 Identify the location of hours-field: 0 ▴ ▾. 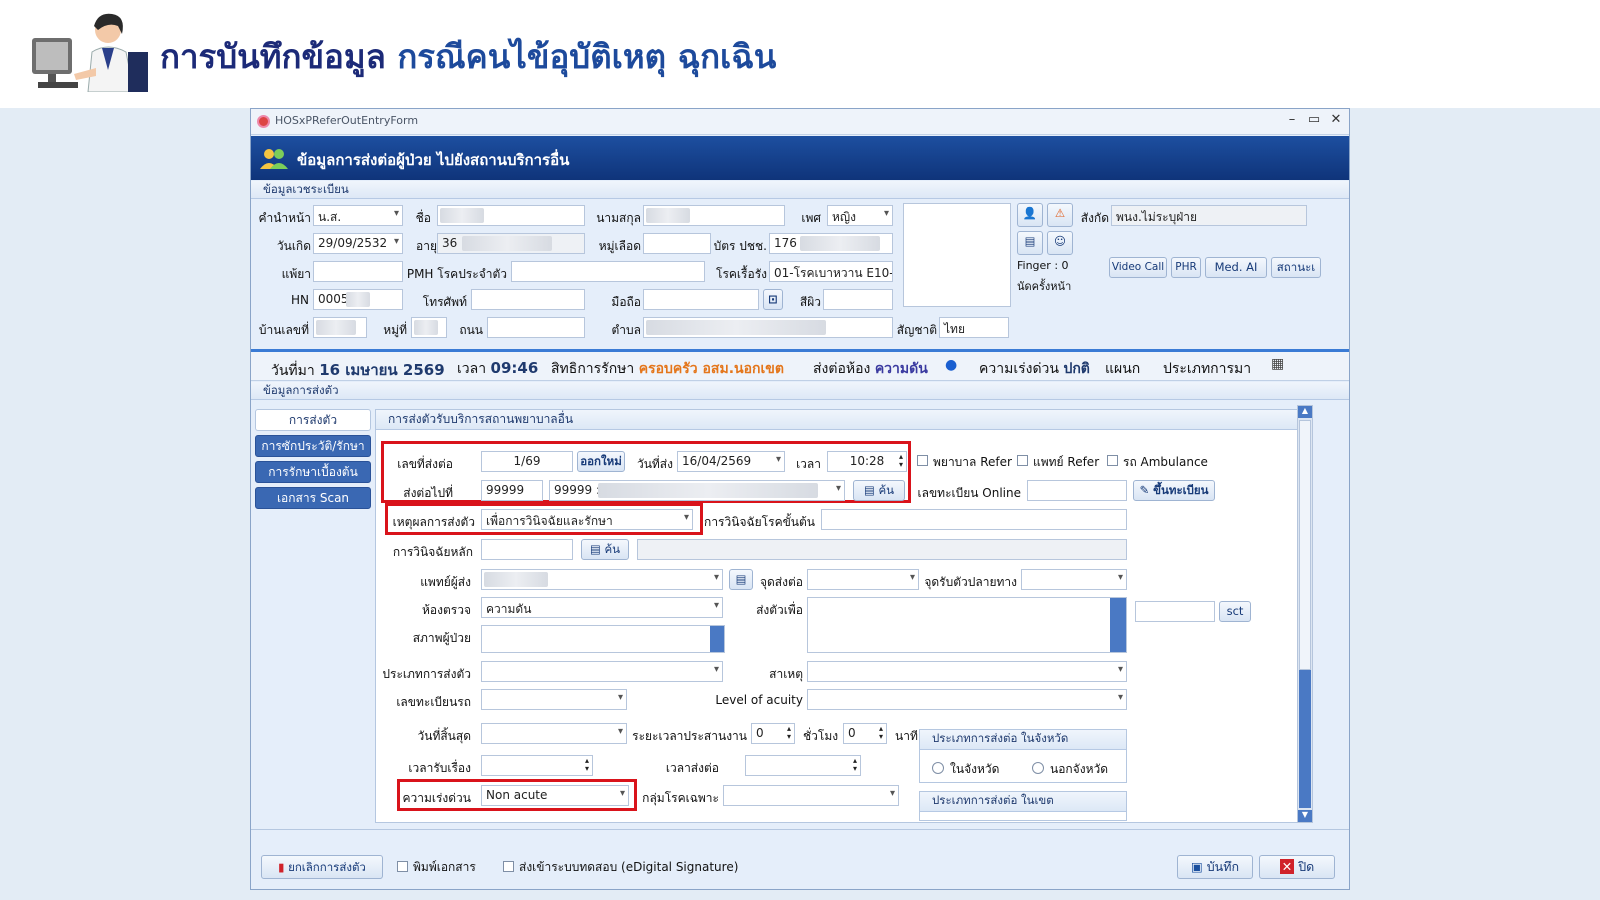
(773, 733).